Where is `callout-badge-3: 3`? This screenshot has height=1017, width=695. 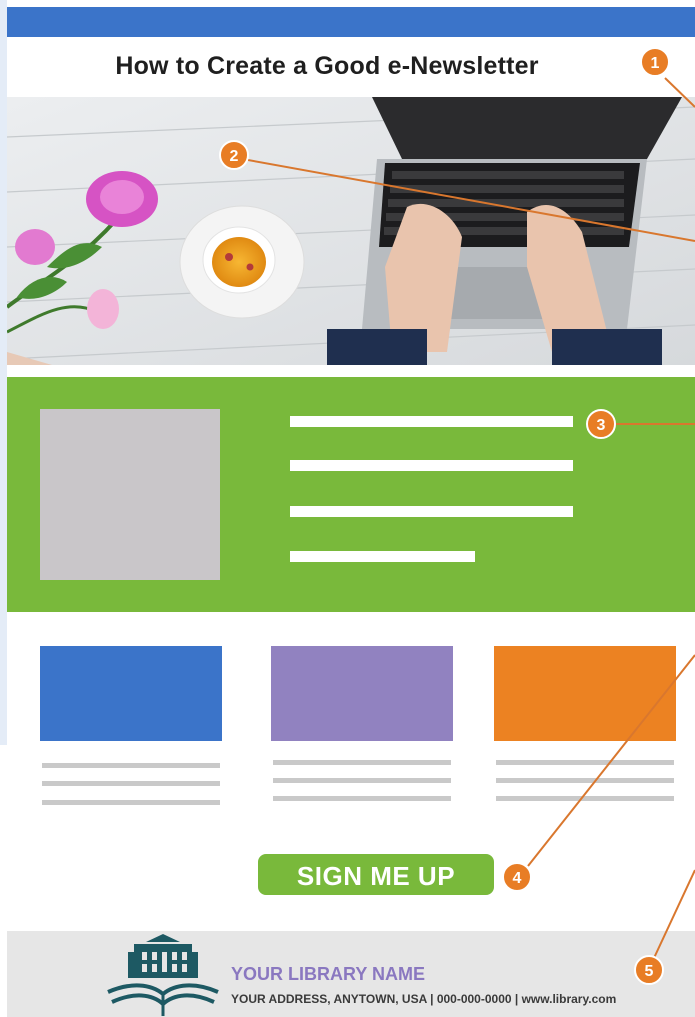
callout-badge-3: 3 is located at coordinates (601, 424).